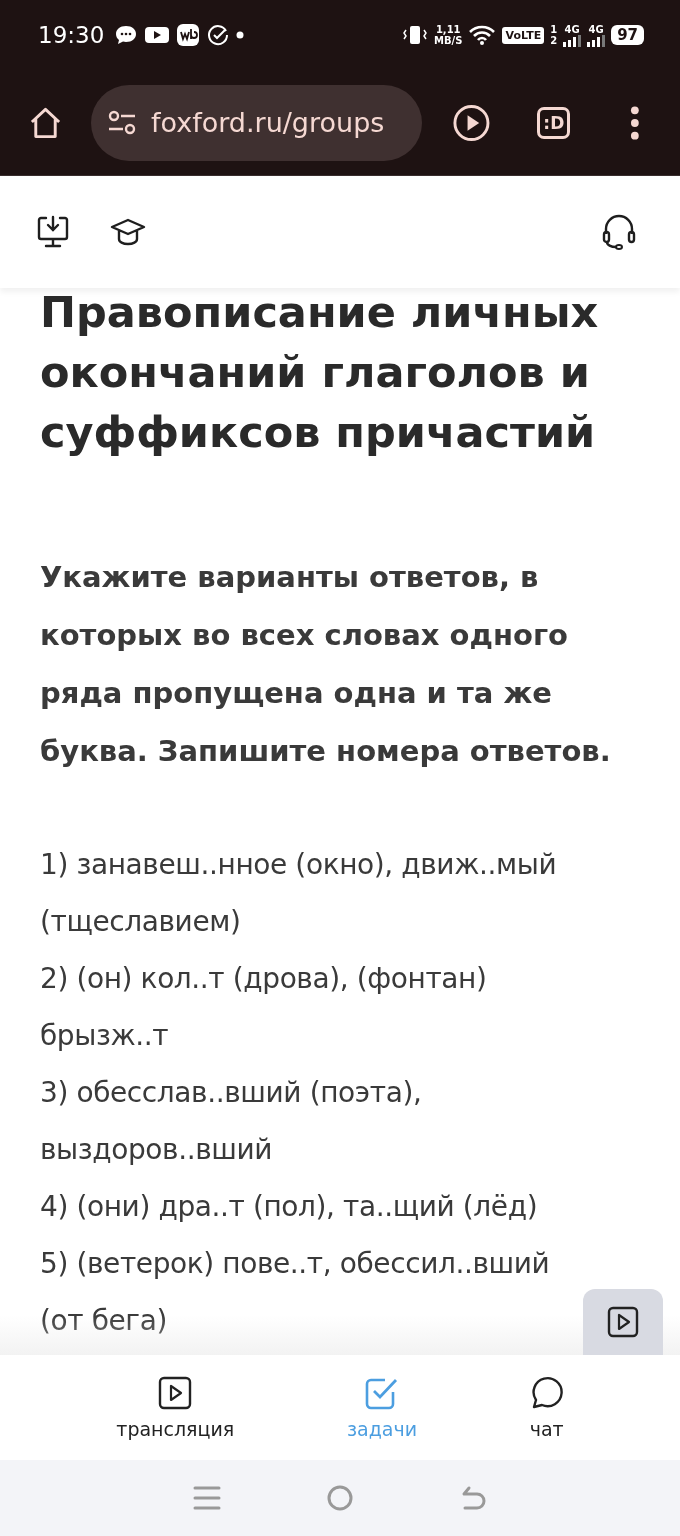 The height and width of the screenshot is (1536, 680). Describe the element at coordinates (326, 664) in the screenshot. I see `task-question: Укажите варианты ответов, в которых во всех словах одного ряда пропущена одна и та же буква. Запишите номера ответов.` at that location.